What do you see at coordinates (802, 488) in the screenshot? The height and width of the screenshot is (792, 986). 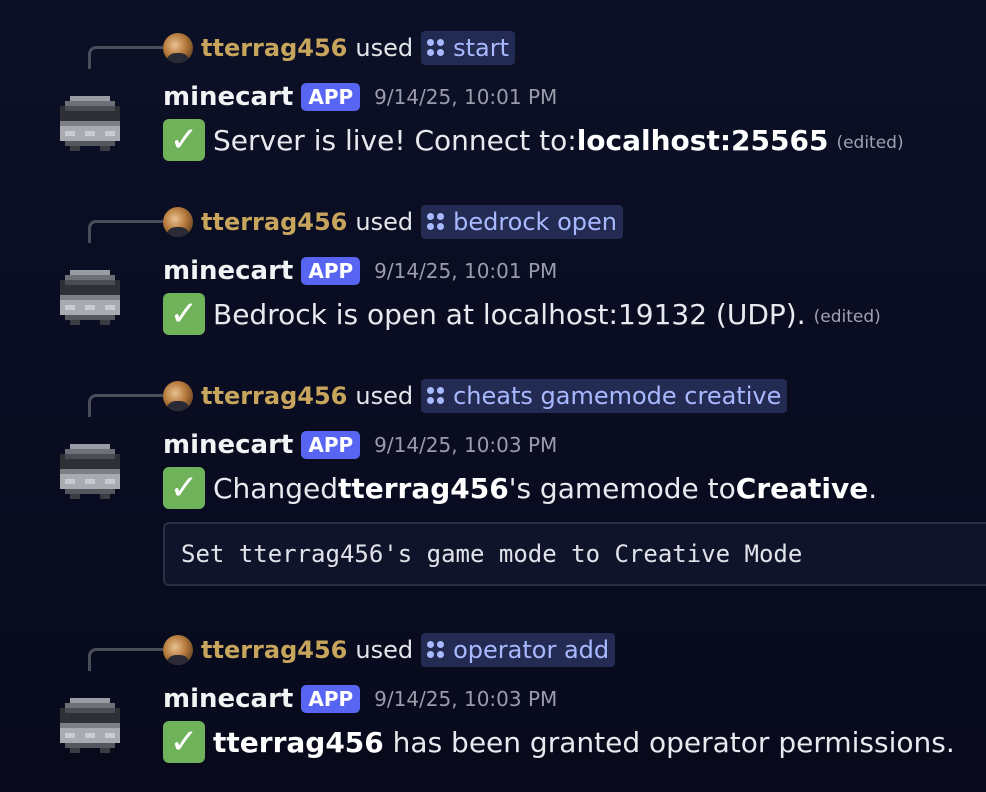 I see `body-bold-gamemode: Creative` at bounding box center [802, 488].